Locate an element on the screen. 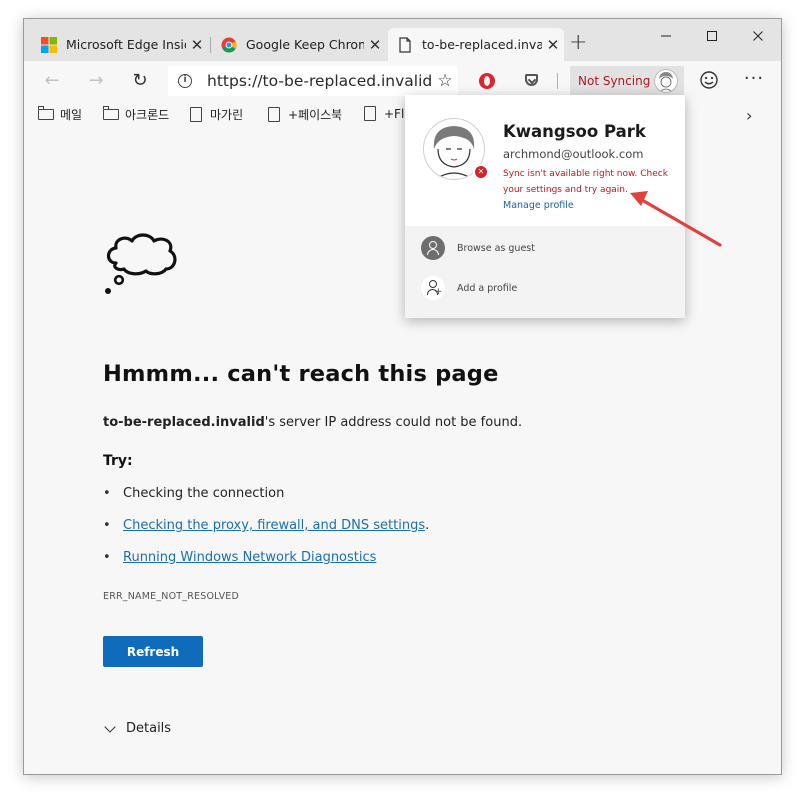 This screenshot has height=802, width=806. microsoft-logo-icon is located at coordinates (49, 44).